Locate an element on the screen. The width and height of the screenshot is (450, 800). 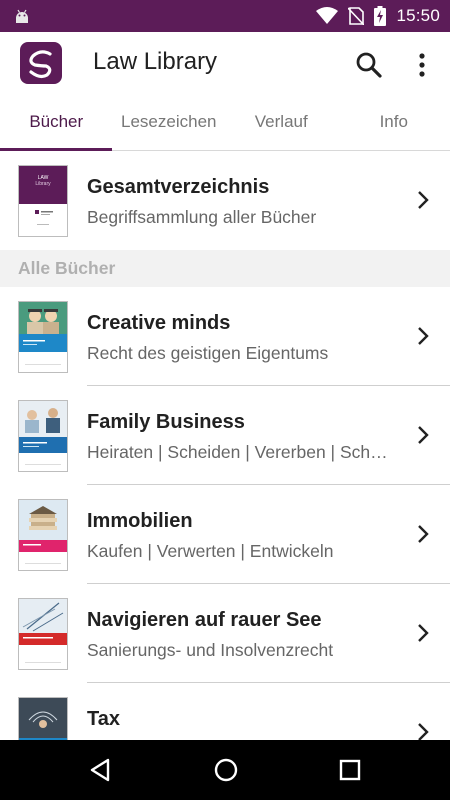
item-subtitle: Recht des geistigen Eigentums is located at coordinates (208, 353).